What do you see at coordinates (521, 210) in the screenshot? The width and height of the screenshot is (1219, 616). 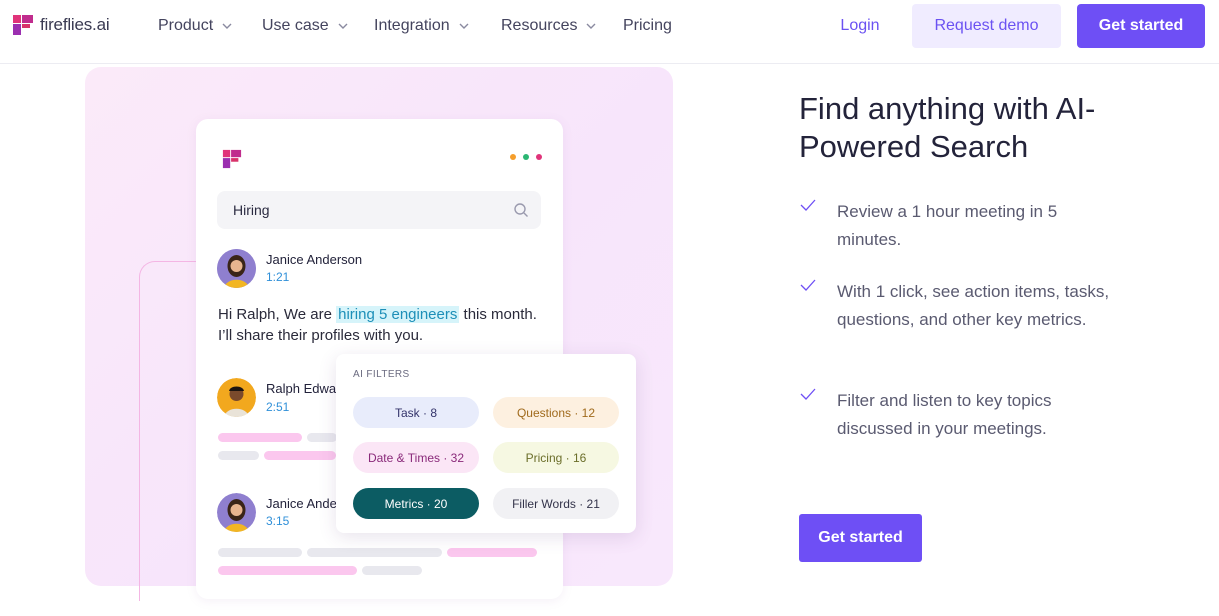 I see `search-icon` at bounding box center [521, 210].